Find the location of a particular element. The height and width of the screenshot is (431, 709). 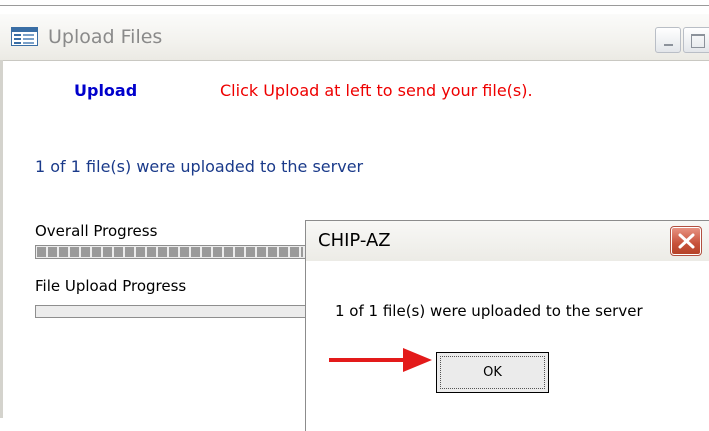

file-upload-progress-label: File Upload Progress is located at coordinates (111, 286).